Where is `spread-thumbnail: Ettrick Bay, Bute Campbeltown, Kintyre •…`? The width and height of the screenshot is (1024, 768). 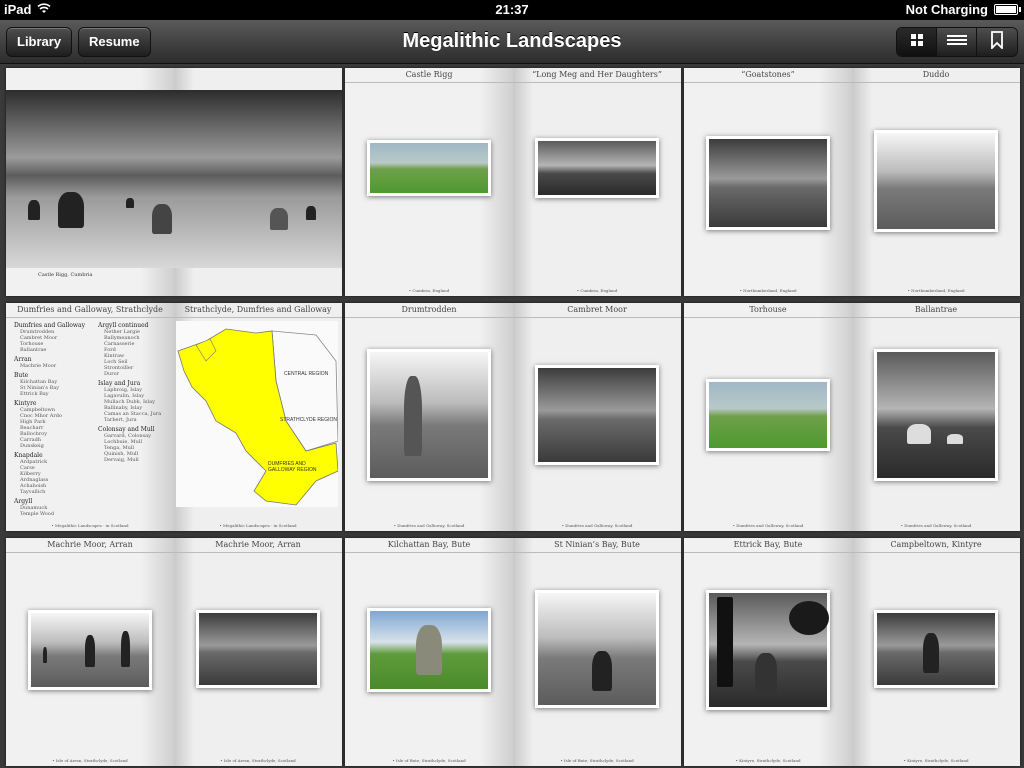
spread-thumbnail: Ettrick Bay, Bute Campbeltown, Kintyre •… is located at coordinates (852, 652).